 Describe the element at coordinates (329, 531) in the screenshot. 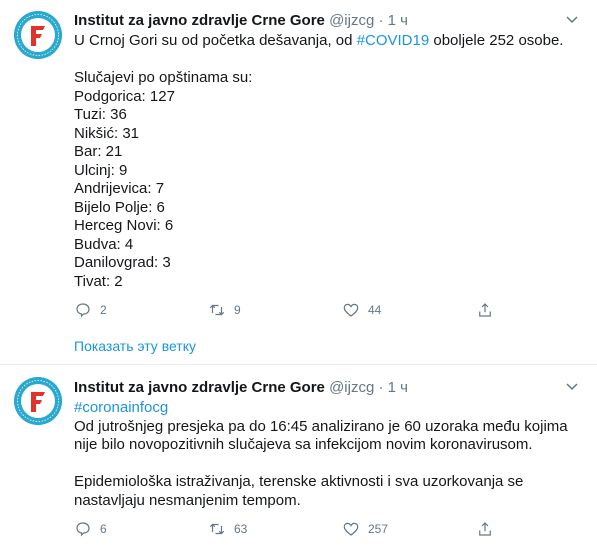

I see `tweet-actions: 6 63 257` at that location.